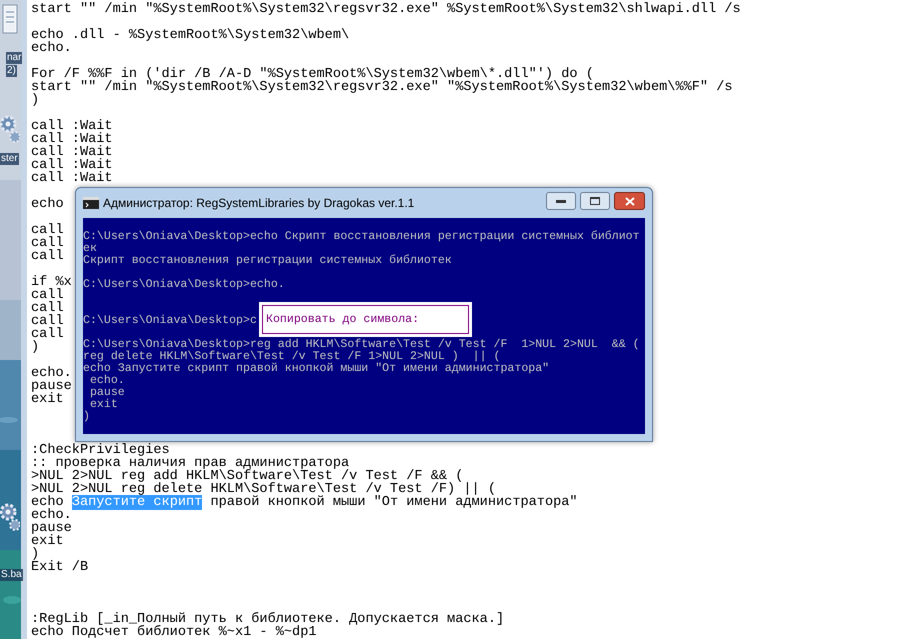  What do you see at coordinates (263, 489) in the screenshot?
I see `code-line: >NUL 2>NUL reg delete HKLM\Software\Test /v Test /F) || (` at bounding box center [263, 489].